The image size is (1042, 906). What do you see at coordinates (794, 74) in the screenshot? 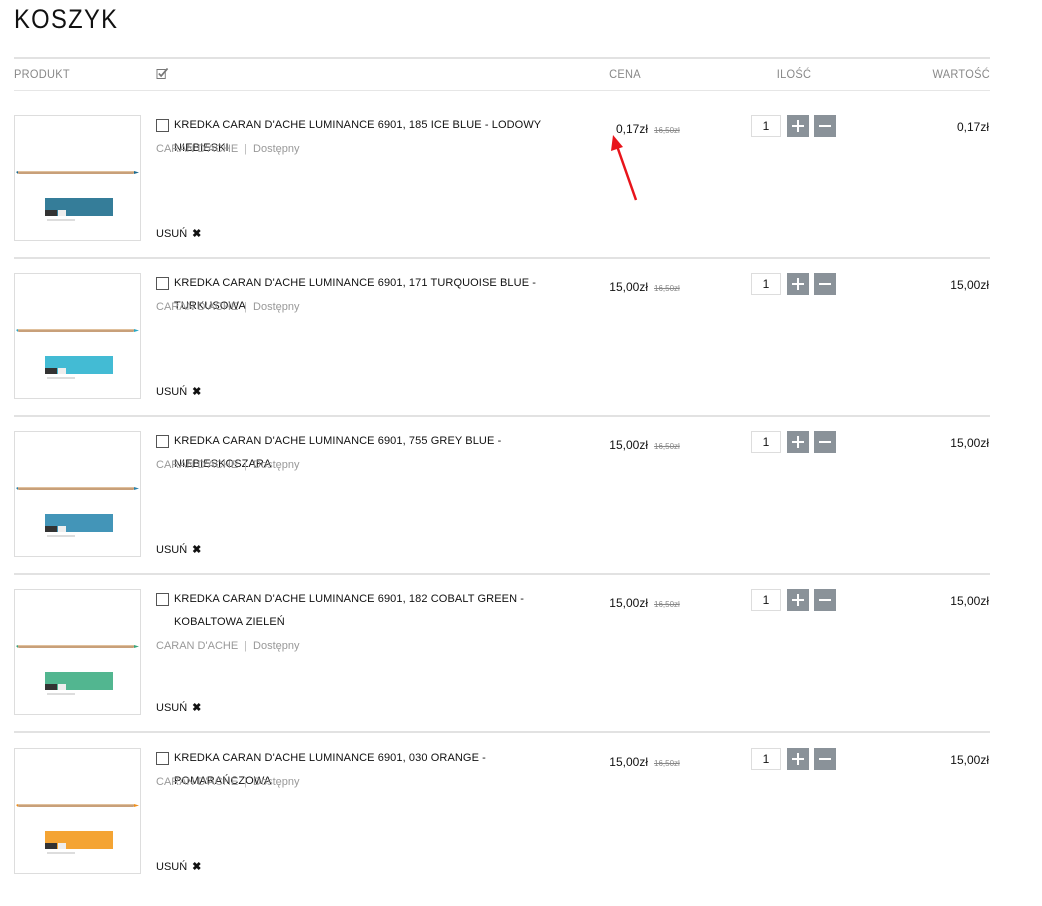
I see `column-header-quantity: ILOŚĆ` at bounding box center [794, 74].